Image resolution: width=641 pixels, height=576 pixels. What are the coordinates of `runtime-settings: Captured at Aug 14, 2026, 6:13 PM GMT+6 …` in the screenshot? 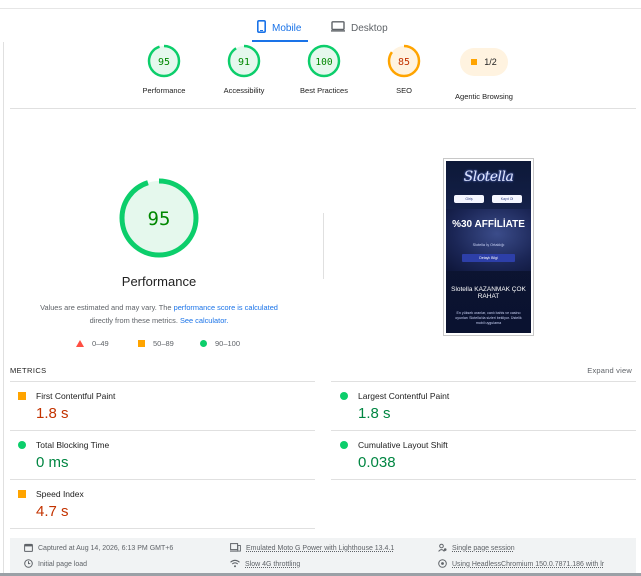 It's located at (323, 557).